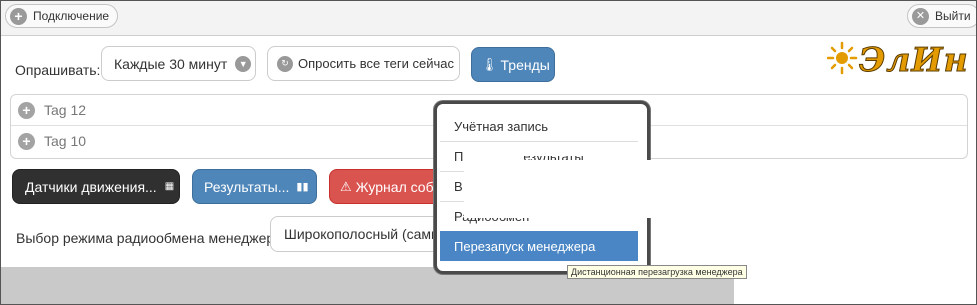  Describe the element at coordinates (169, 186) in the screenshot. I see `grid-icon: ▦` at that location.